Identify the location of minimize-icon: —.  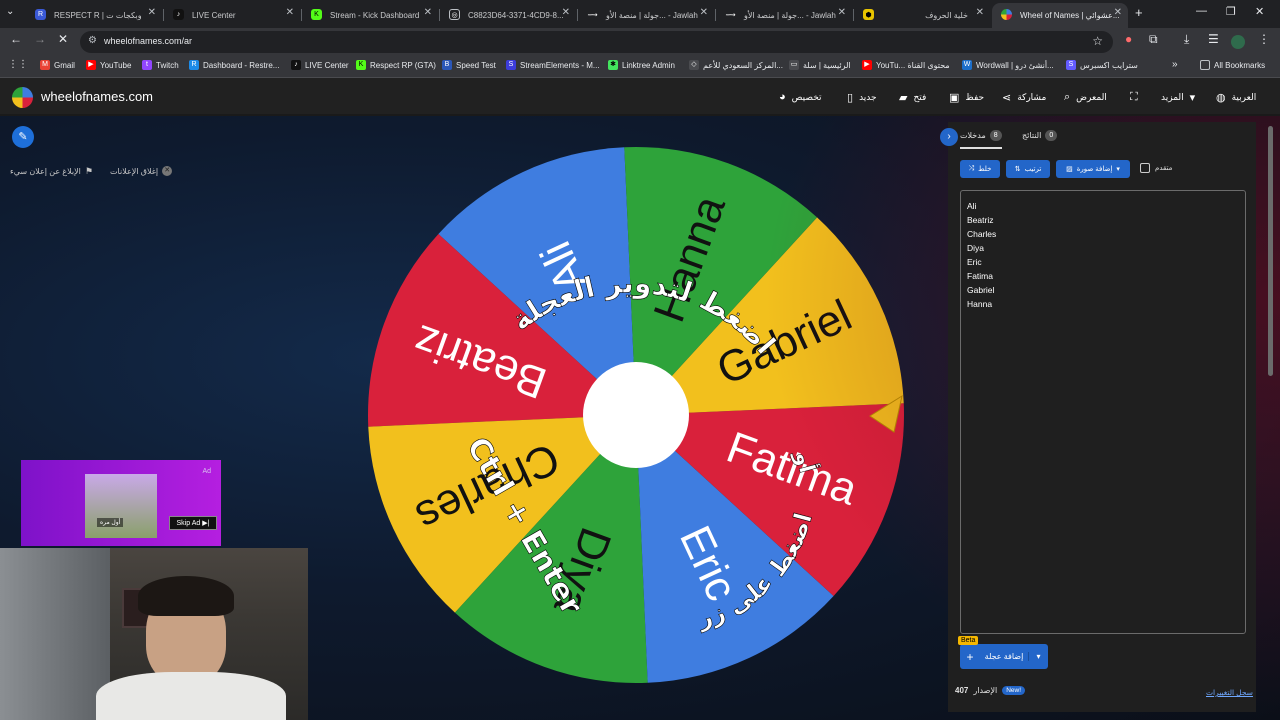
(1201, 11).